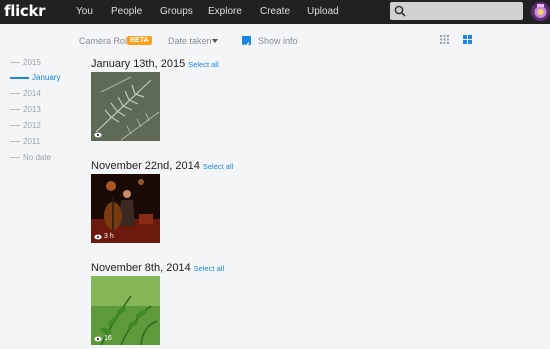  I want to click on photo-overlay: 3 h, so click(104, 236).